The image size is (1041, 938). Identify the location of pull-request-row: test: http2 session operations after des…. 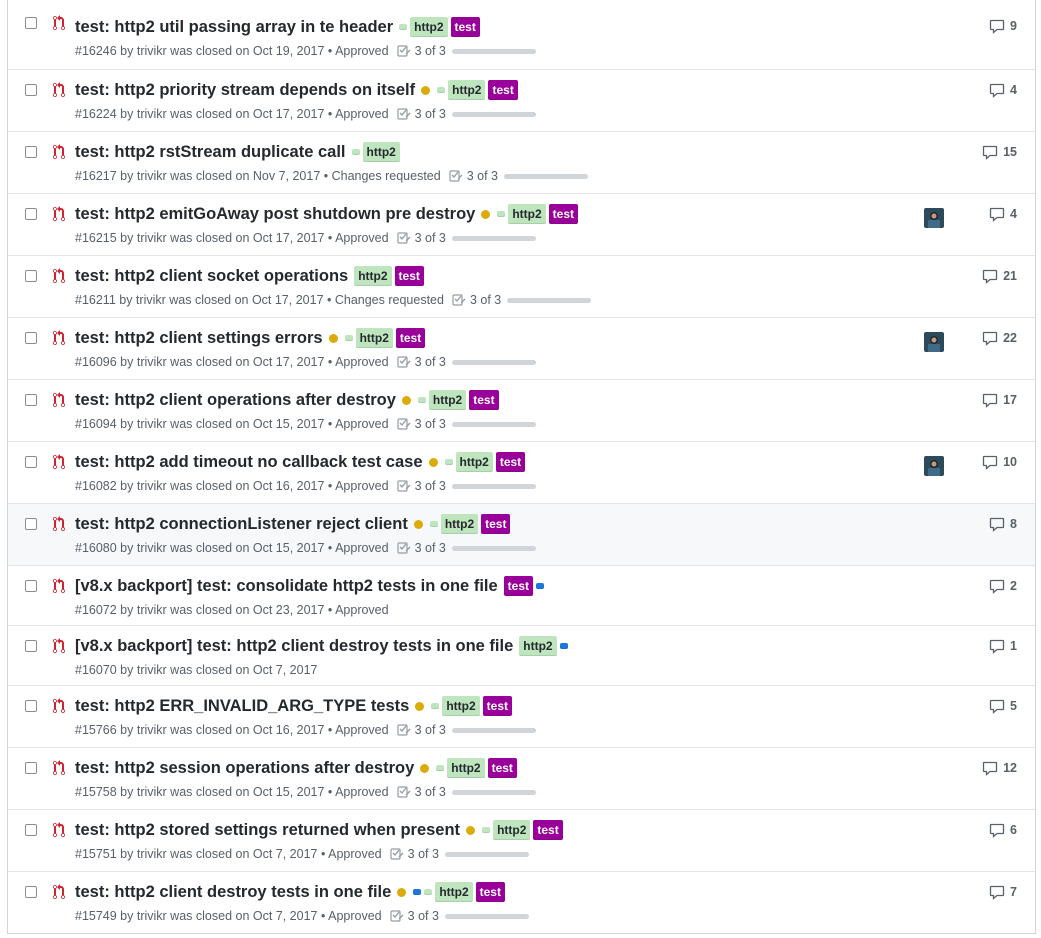
(521, 778).